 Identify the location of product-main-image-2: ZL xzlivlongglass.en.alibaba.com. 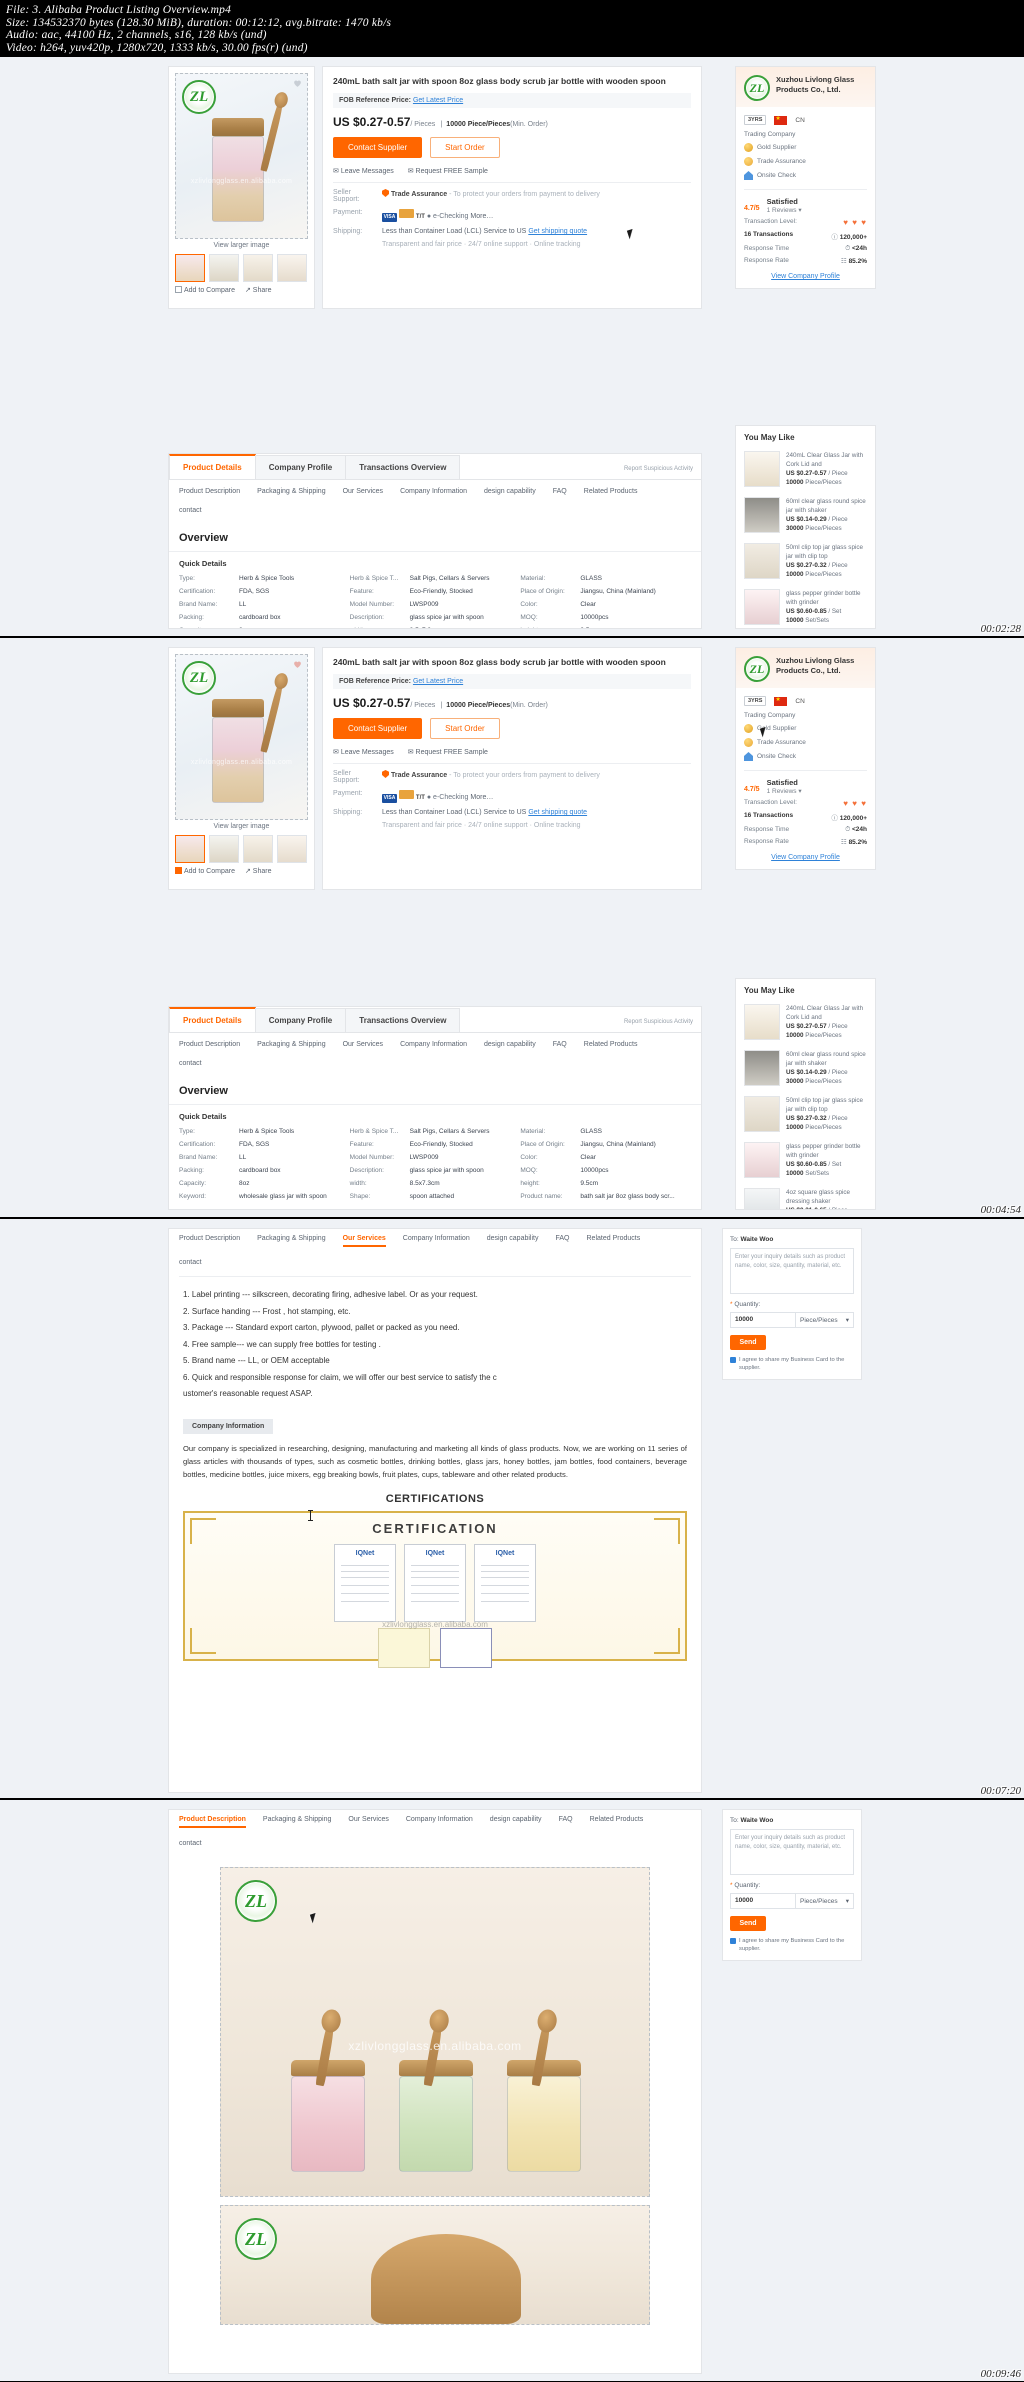
(241, 737).